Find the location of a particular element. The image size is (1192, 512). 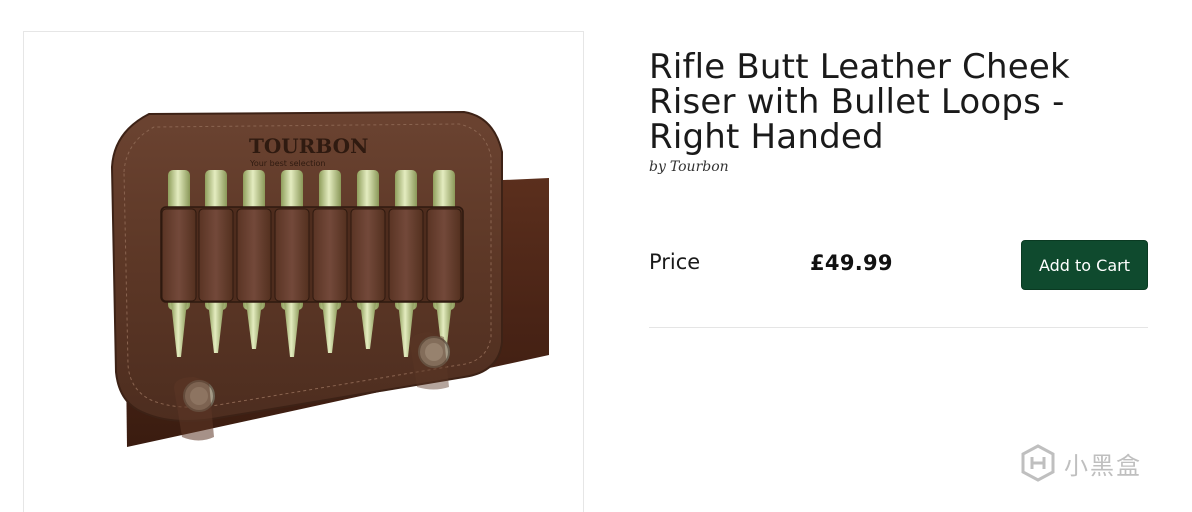

svg-text: Your best selection is located at coordinates (287, 163).